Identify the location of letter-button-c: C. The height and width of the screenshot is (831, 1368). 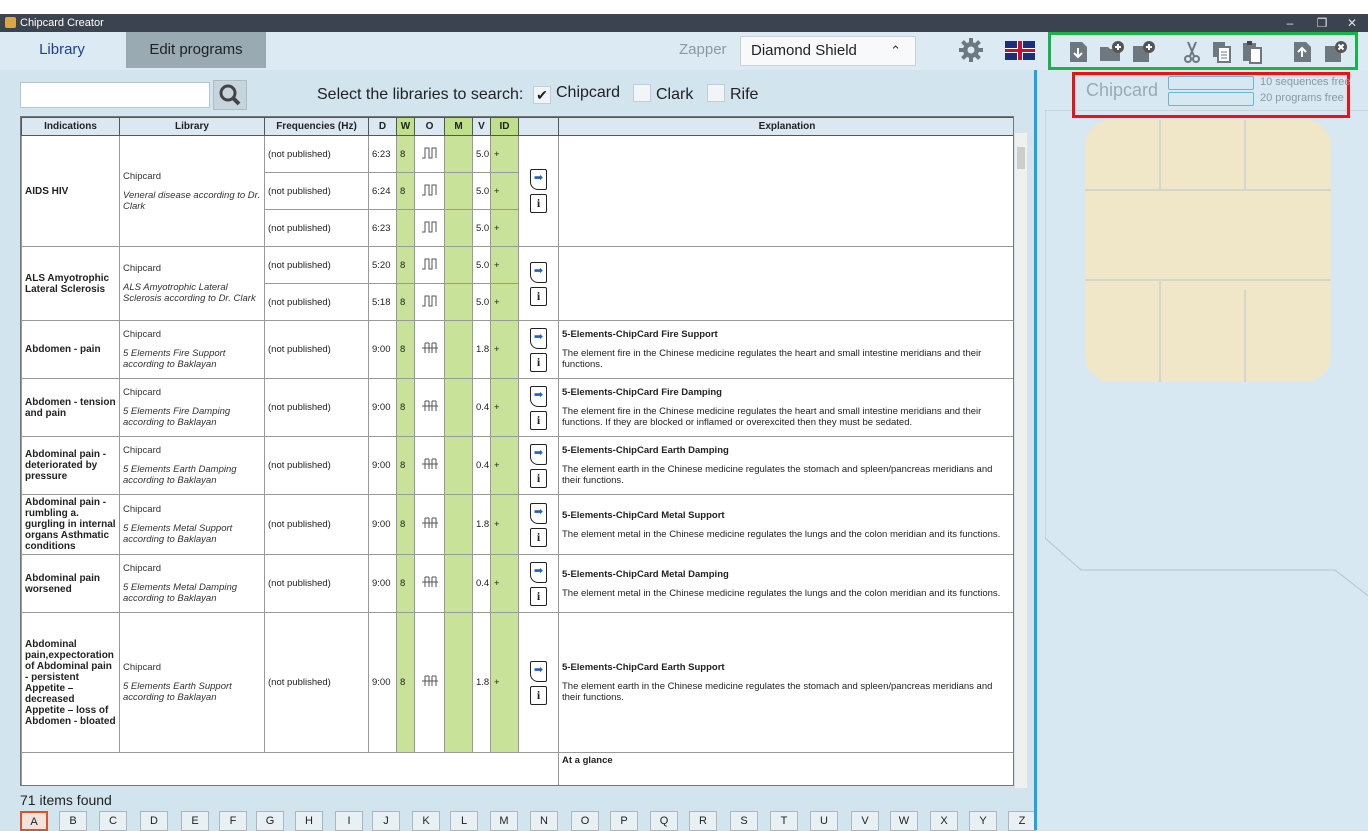
(113, 821).